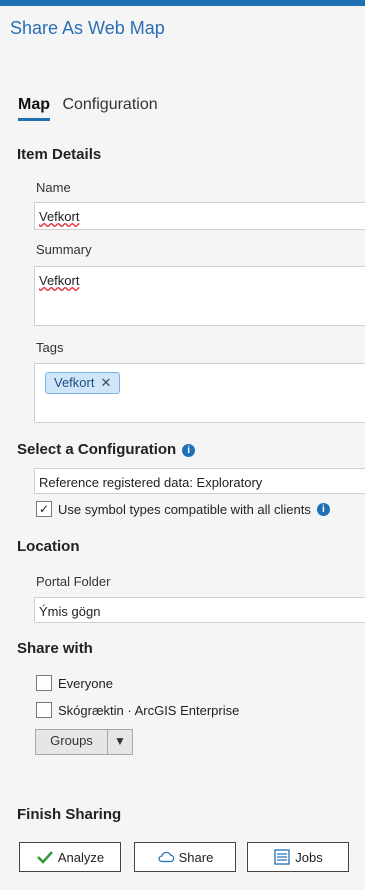 Image resolution: width=365 pixels, height=890 pixels. What do you see at coordinates (71, 742) in the screenshot?
I see `groups-button: Groups` at bounding box center [71, 742].